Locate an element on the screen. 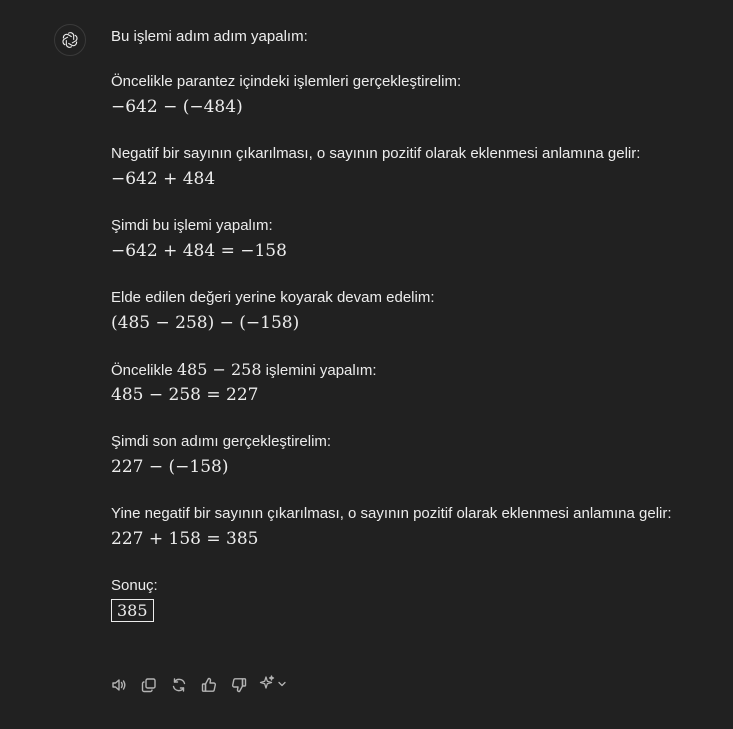  message-intro: Bu işlemi adım adım yapalım: is located at coordinates (209, 36).